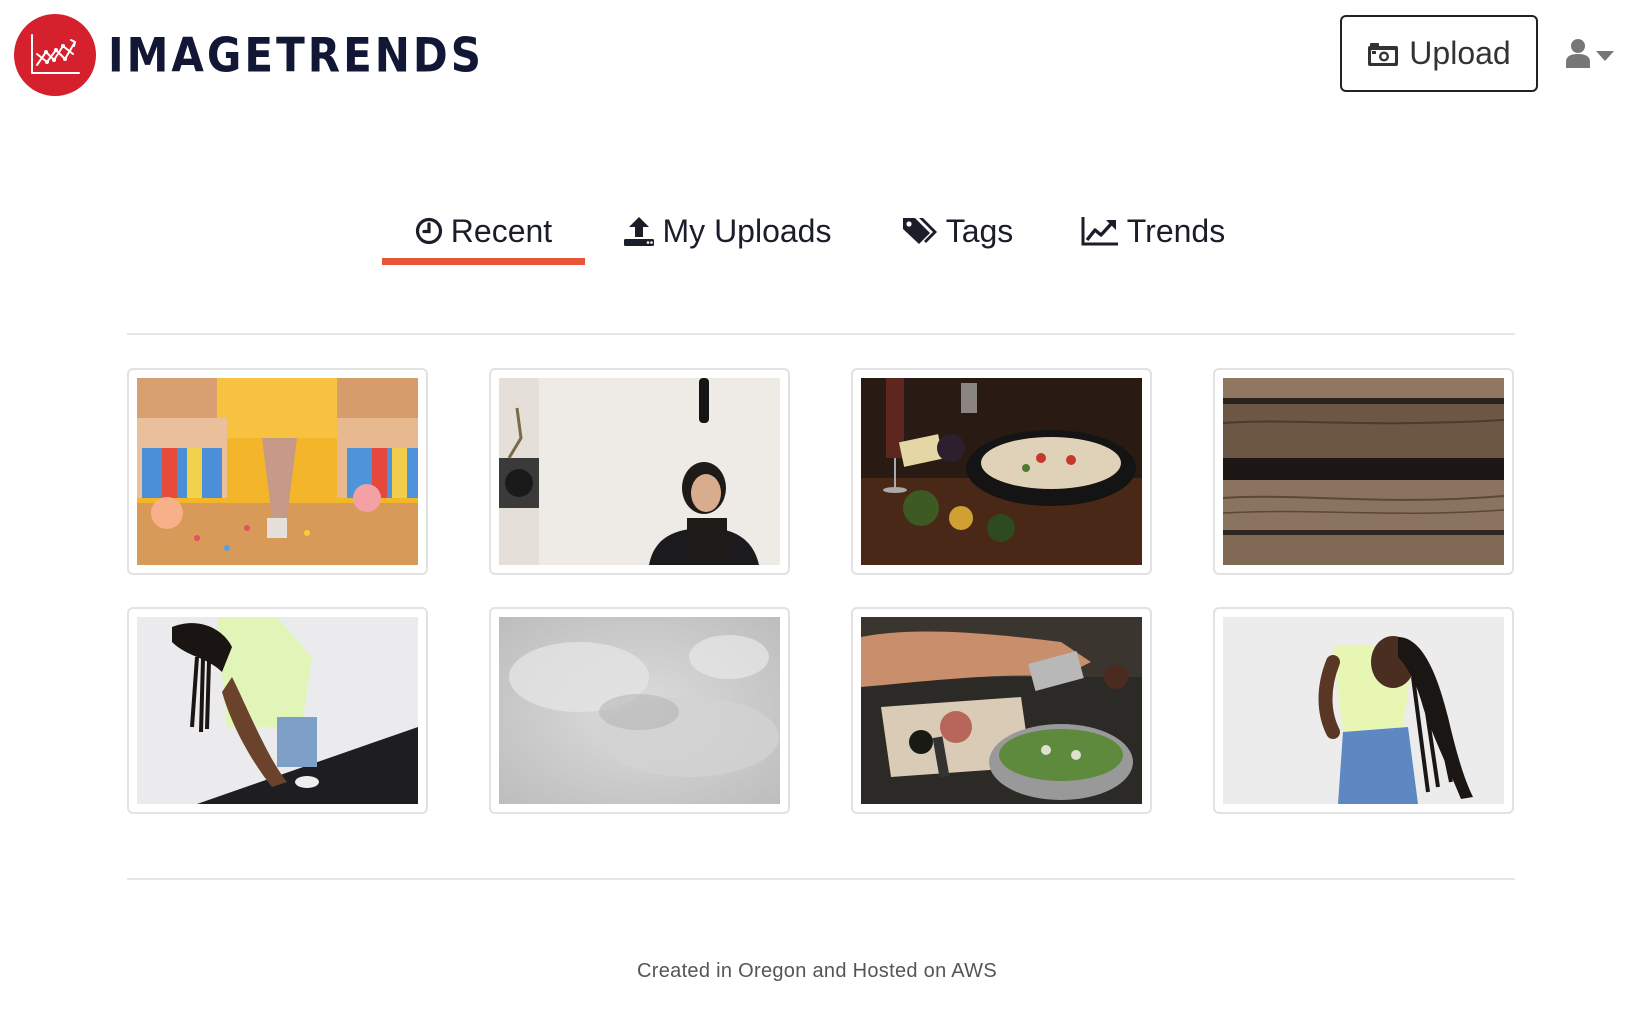 Image resolution: width=1634 pixels, height=1034 pixels. What do you see at coordinates (639, 231) in the screenshot?
I see `upload-icon` at bounding box center [639, 231].